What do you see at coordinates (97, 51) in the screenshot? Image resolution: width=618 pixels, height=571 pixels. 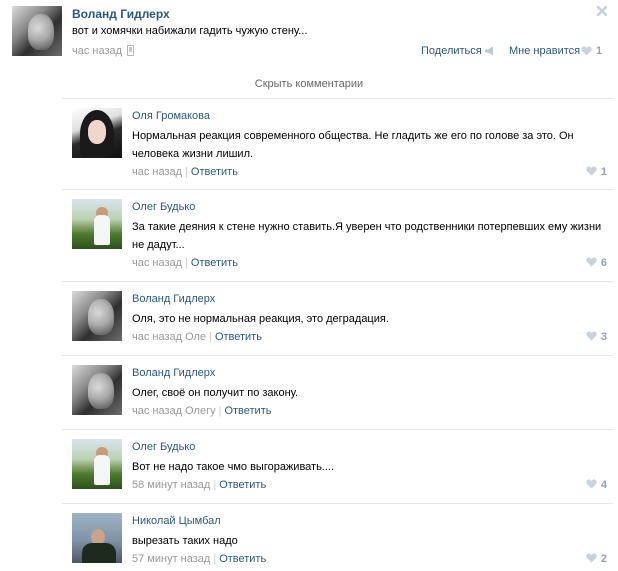 I see `post-time: час назад` at bounding box center [97, 51].